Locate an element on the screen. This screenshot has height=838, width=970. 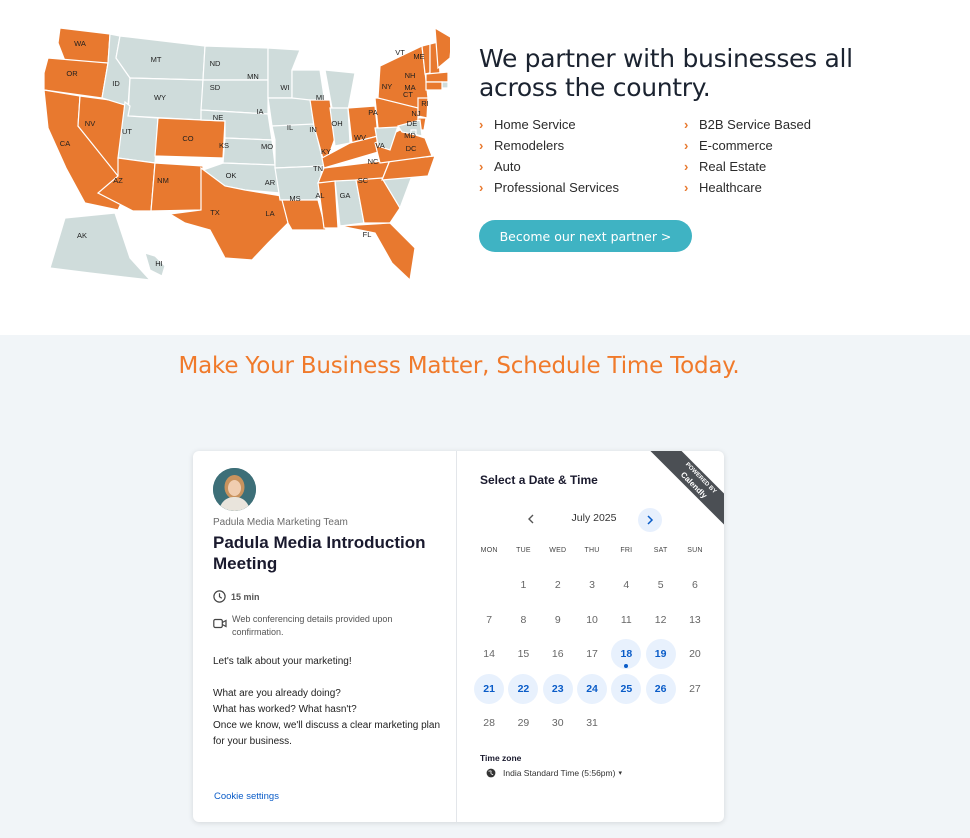
industry-label: Professional Services is located at coordinates (556, 187).